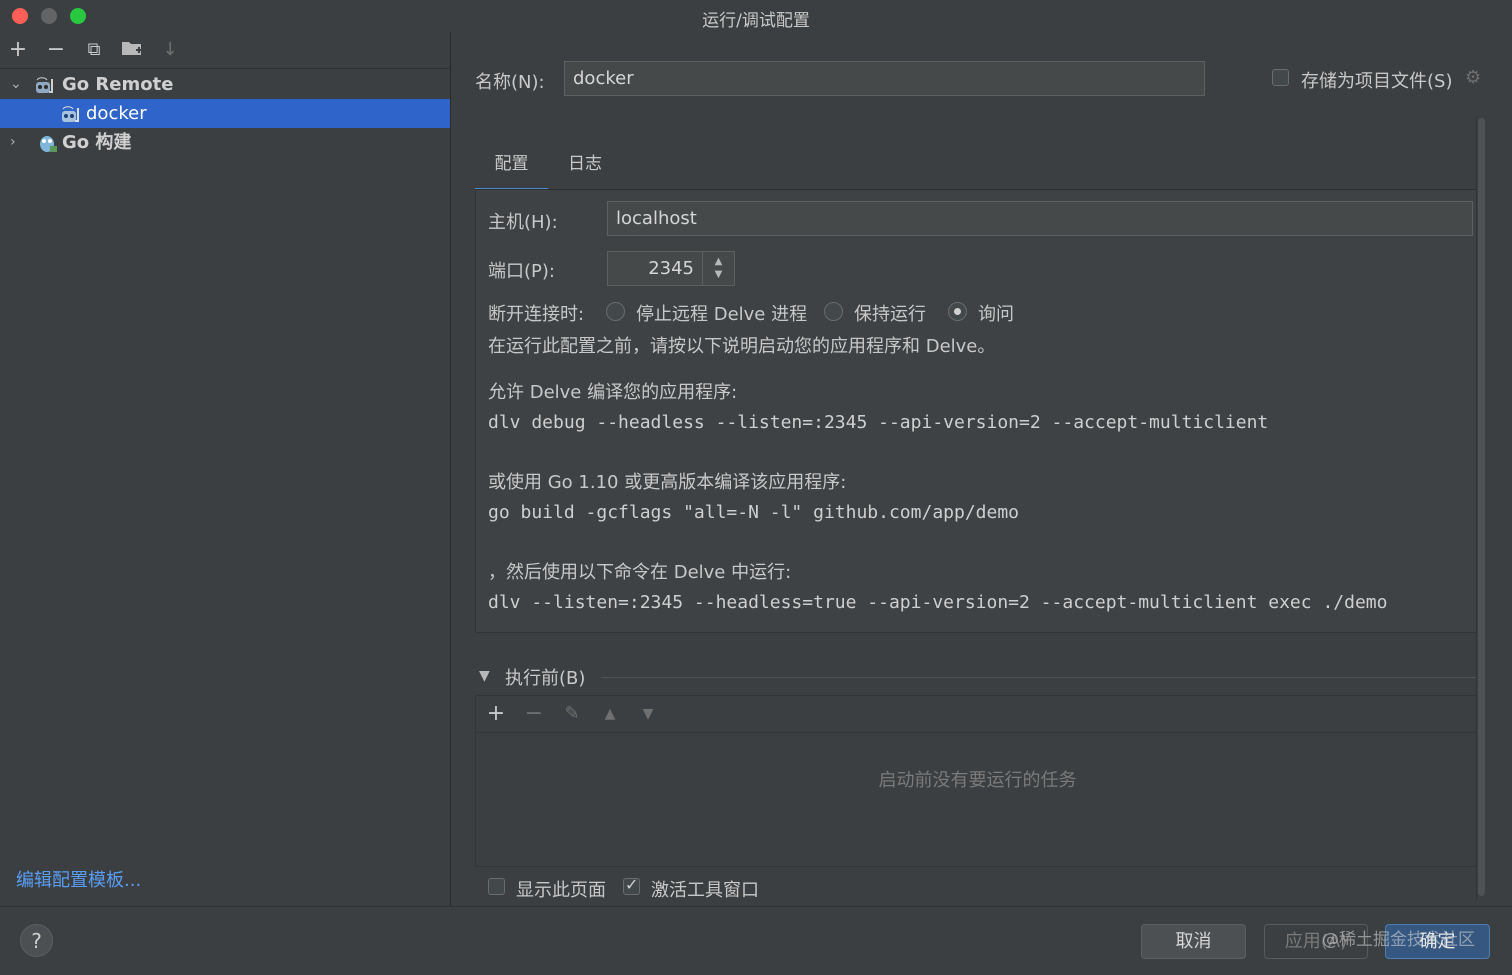 Image resolution: width=1512 pixels, height=975 pixels. Describe the element at coordinates (640, 572) in the screenshot. I see `then-run-label: ，然后使用以下命令在 Delve 中运行:` at that location.